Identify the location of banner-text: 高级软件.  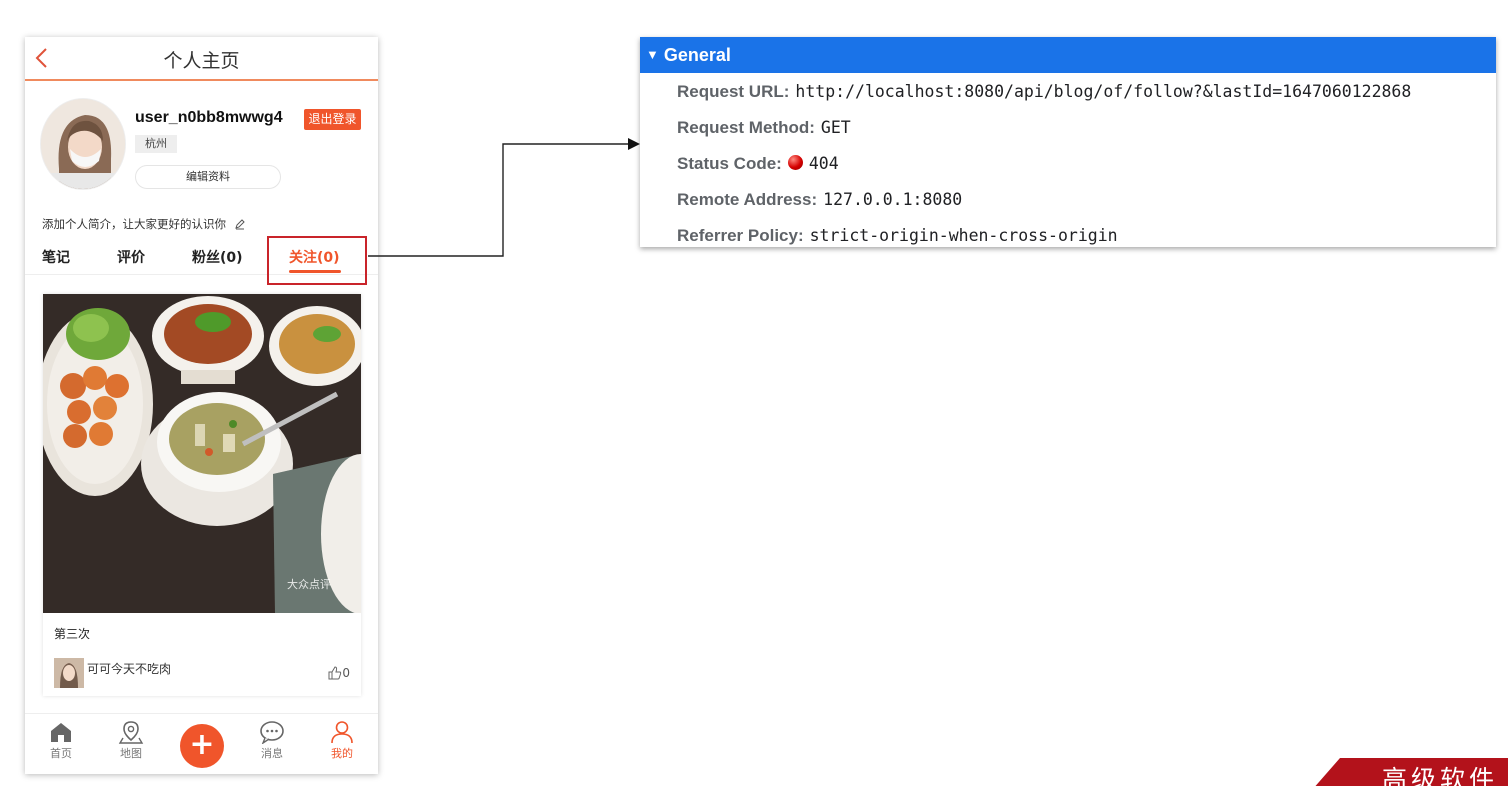
(1440, 775).